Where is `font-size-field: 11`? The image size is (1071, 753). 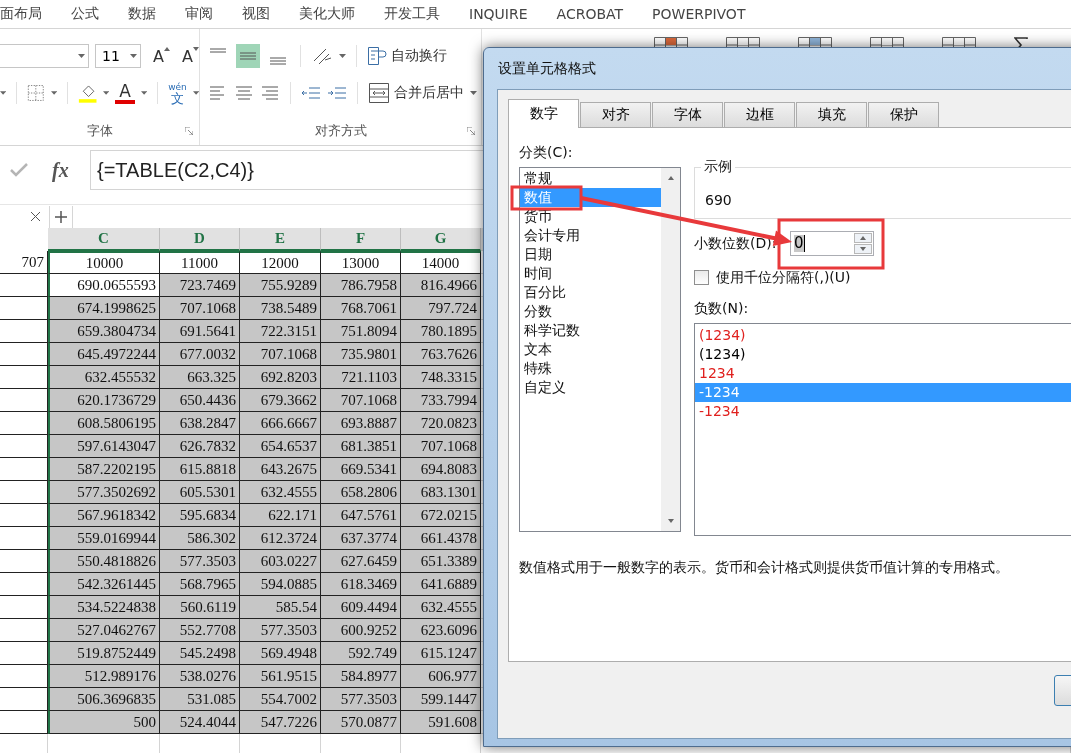
font-size-field: 11 is located at coordinates (118, 56).